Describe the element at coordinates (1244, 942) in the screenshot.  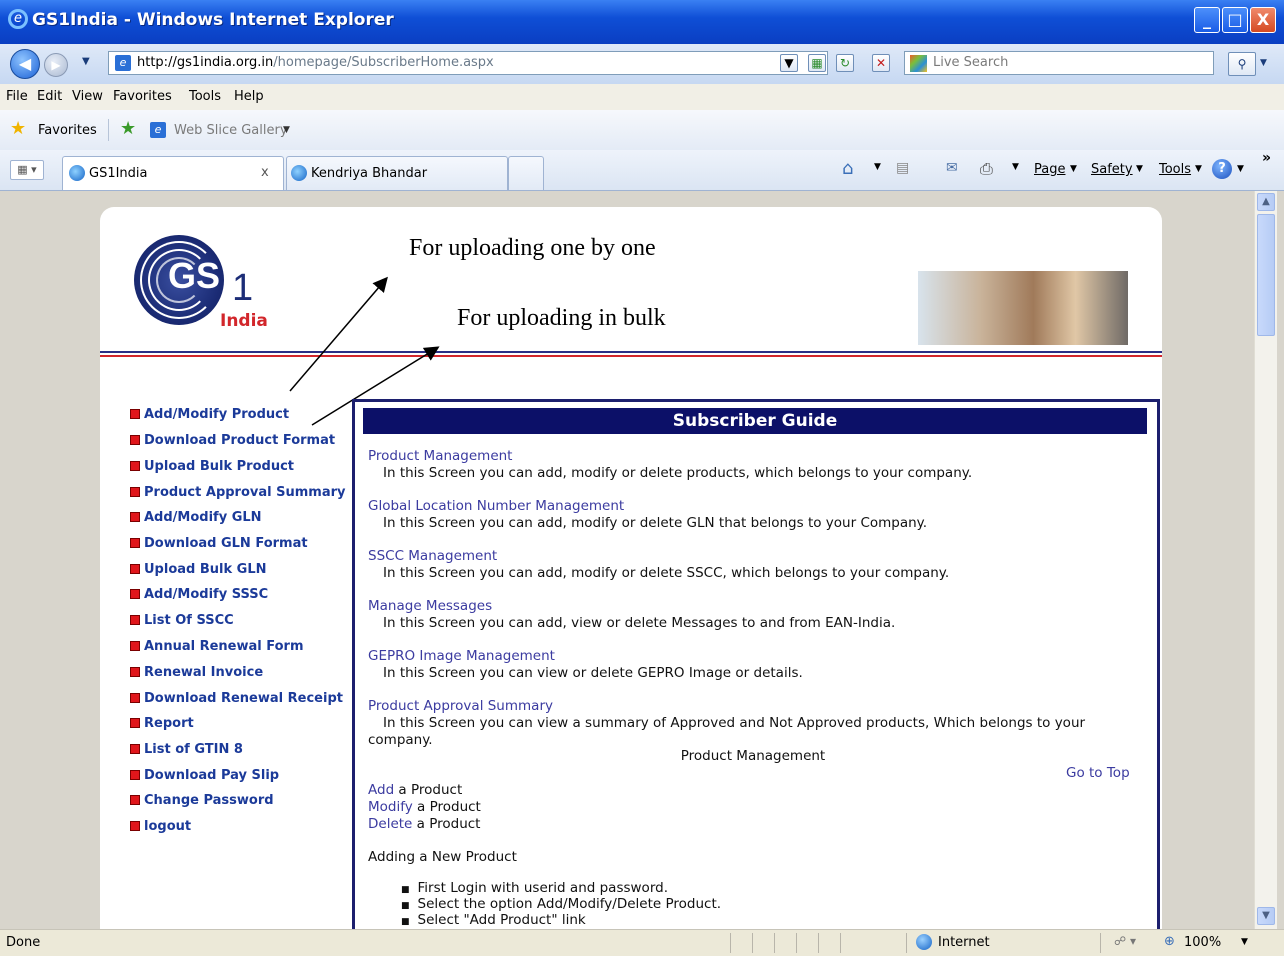
I see `zoom-dropdown-icon: ▼` at that location.